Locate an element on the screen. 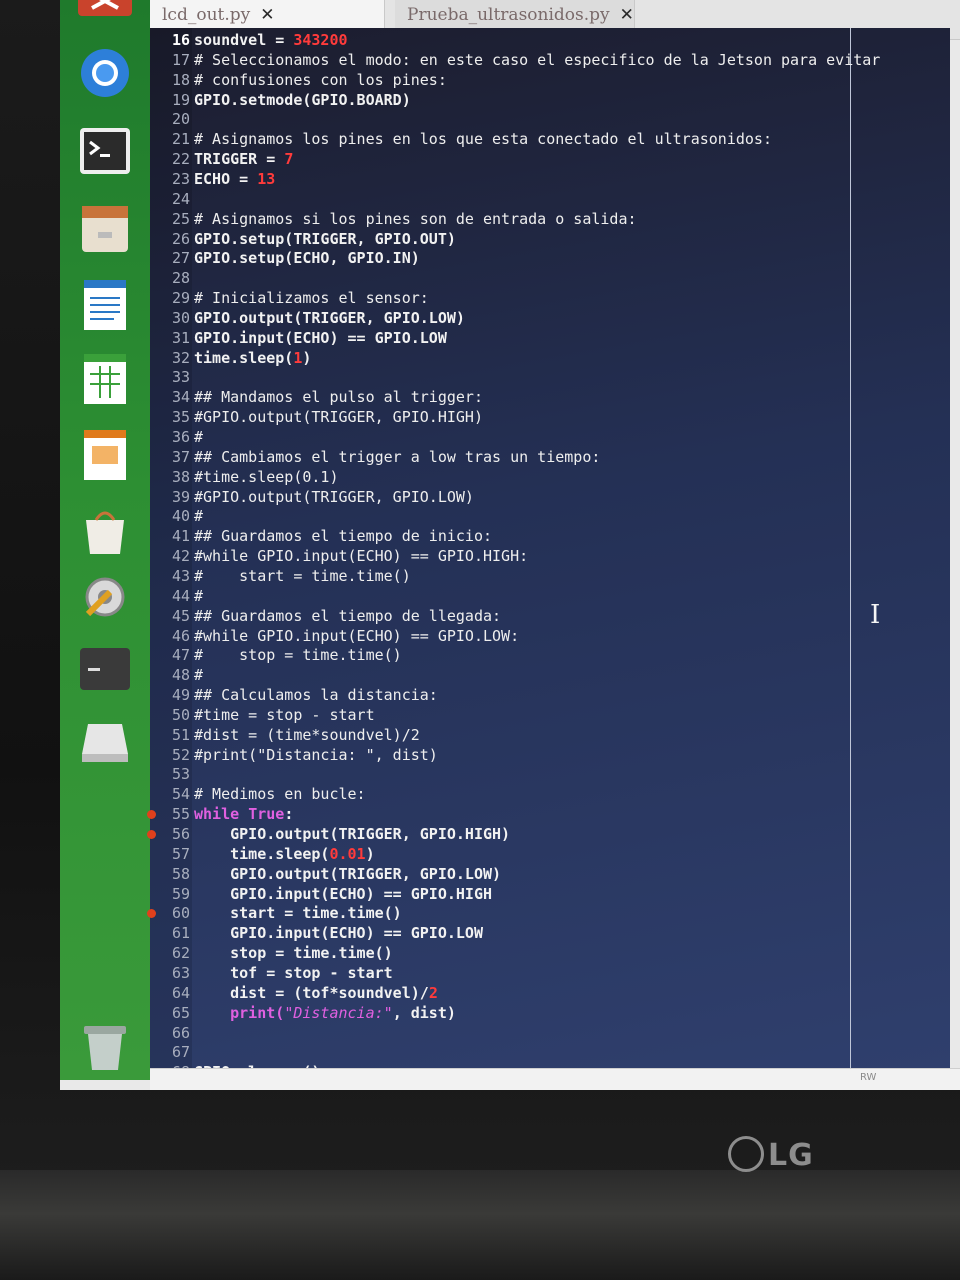 Image resolution: width=960 pixels, height=1280 pixels. line-number: 24 is located at coordinates (180, 198).